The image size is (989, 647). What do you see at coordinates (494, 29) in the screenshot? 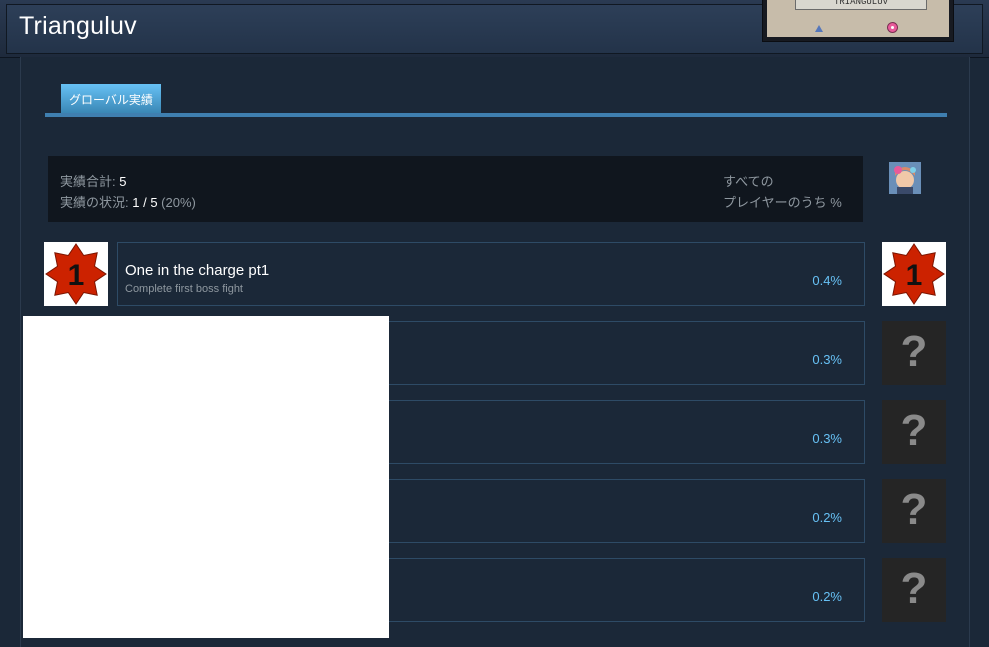
I see `page-header: Trianguluv TRIANGULUV` at bounding box center [494, 29].